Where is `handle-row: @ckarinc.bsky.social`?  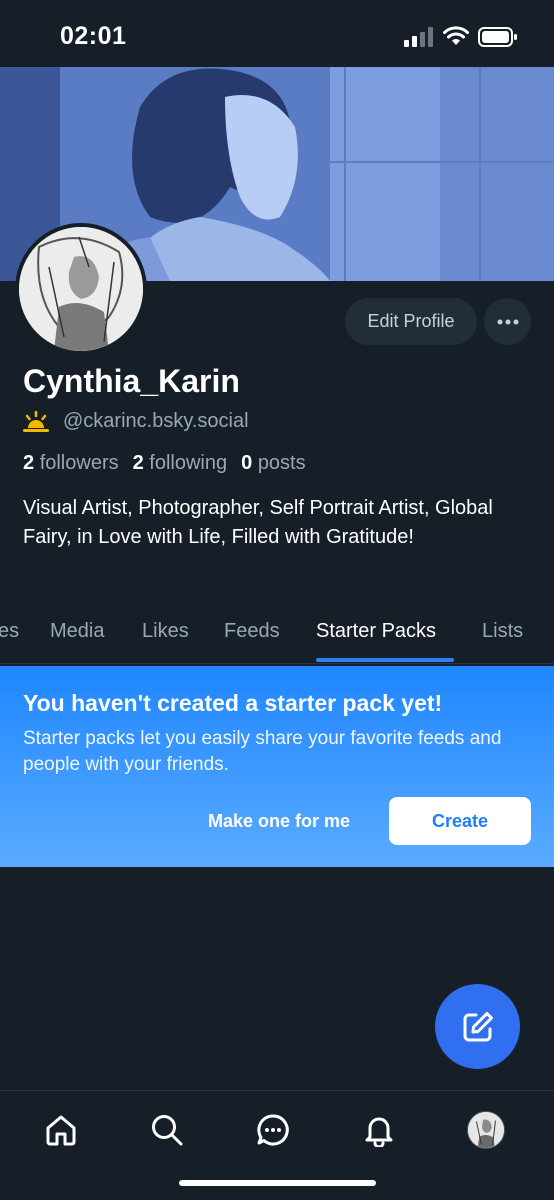
handle-row: @ckarinc.bsky.social is located at coordinates (136, 421).